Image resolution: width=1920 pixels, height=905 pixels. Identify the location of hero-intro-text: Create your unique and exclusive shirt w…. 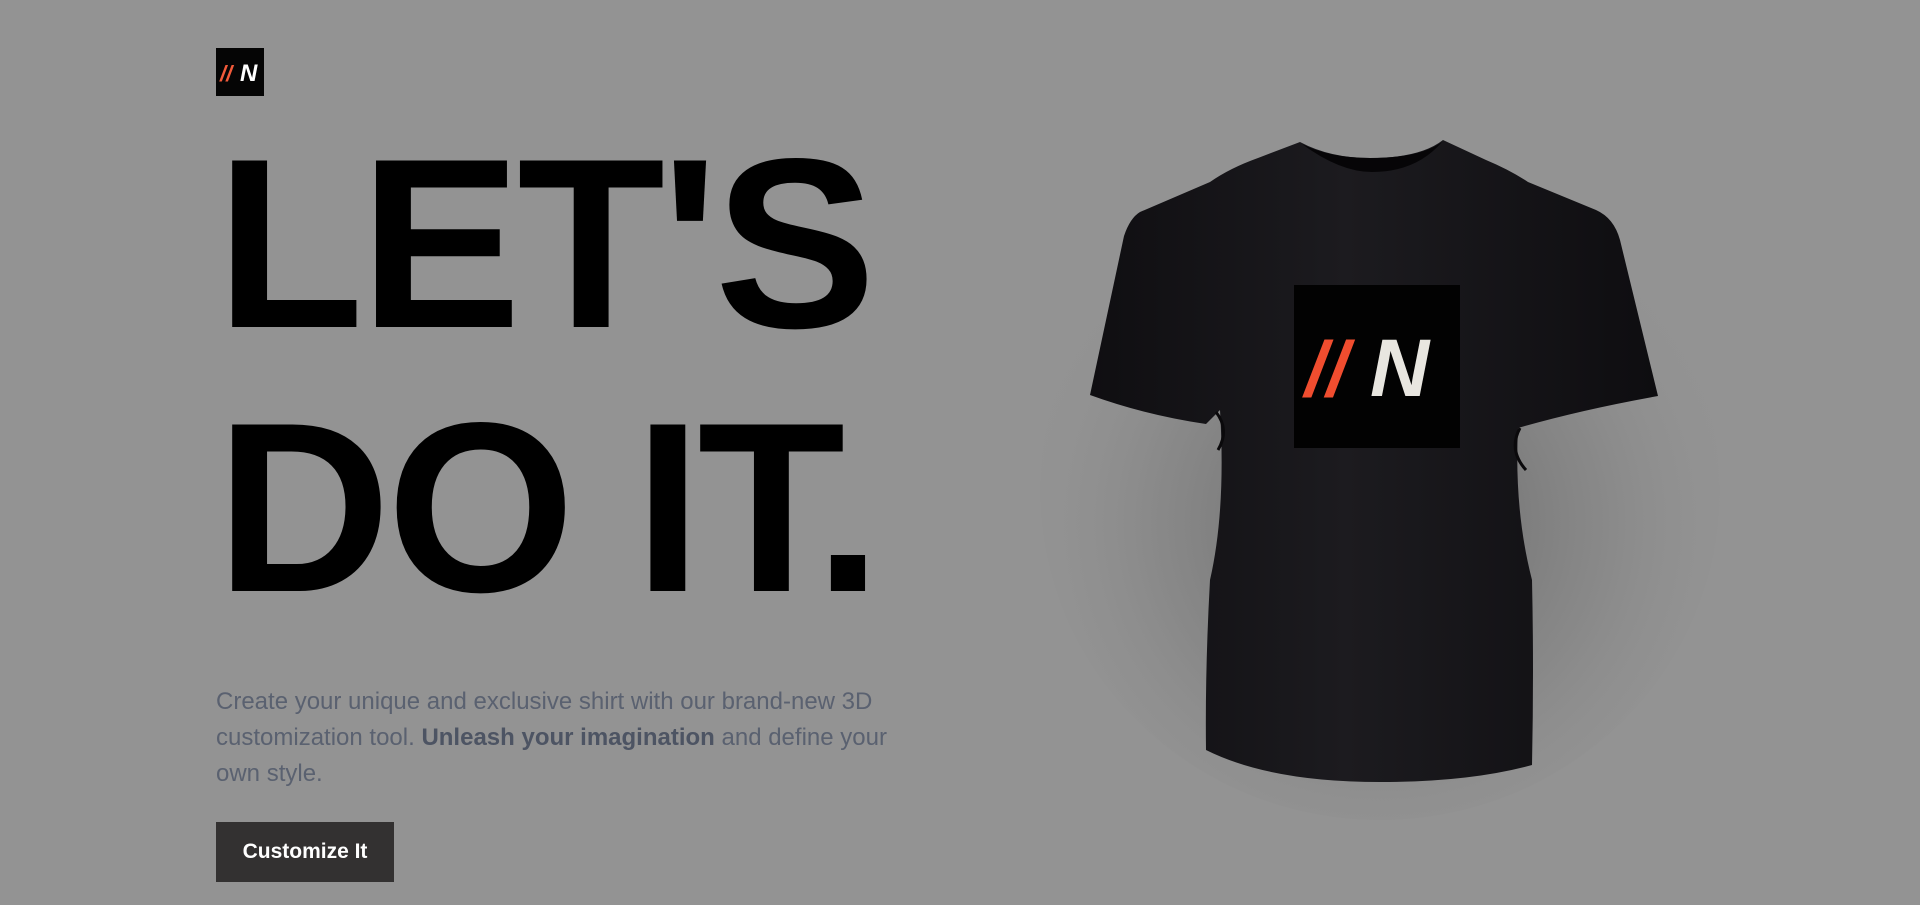
(561, 738).